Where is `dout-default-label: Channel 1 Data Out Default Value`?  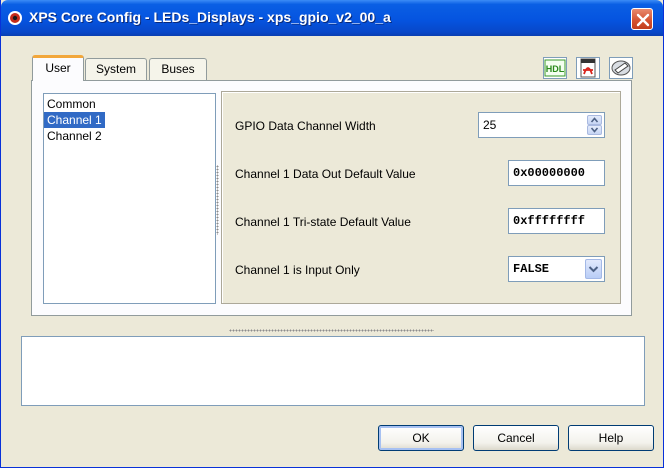
dout-default-label: Channel 1 Data Out Default Value is located at coordinates (325, 174).